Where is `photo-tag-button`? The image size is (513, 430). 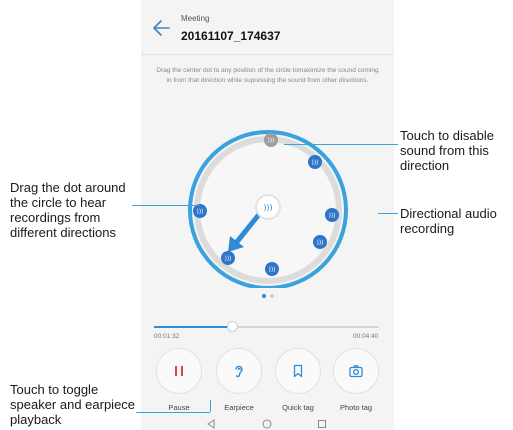 photo-tag-button is located at coordinates (356, 371).